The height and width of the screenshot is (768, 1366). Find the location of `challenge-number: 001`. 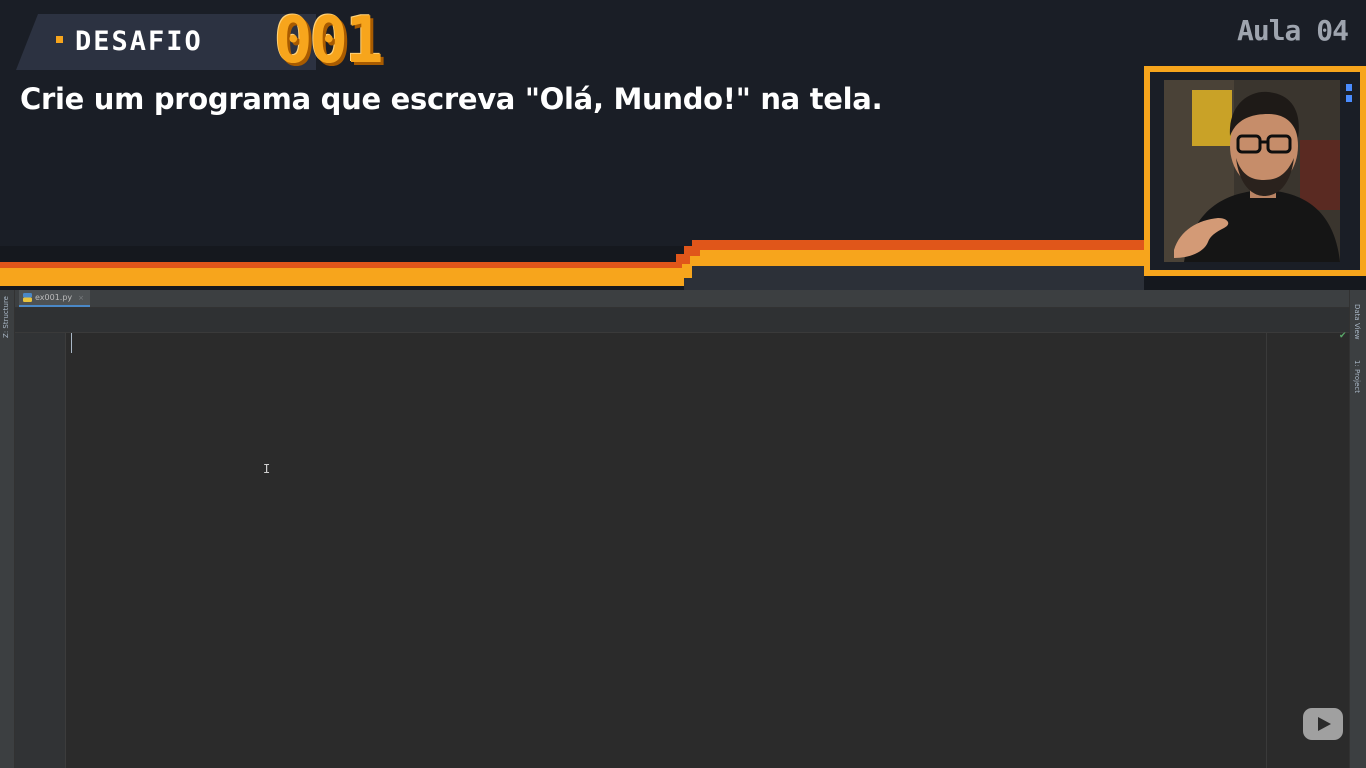

challenge-number: 001 is located at coordinates (329, 41).